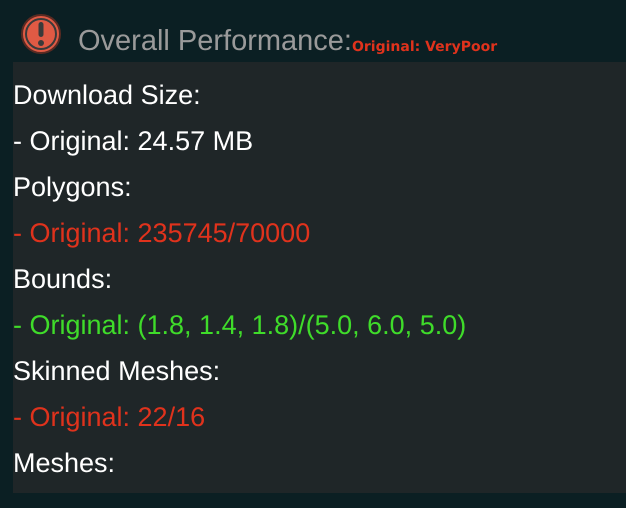 The image size is (626, 508). What do you see at coordinates (109, 417) in the screenshot?
I see `stat-value: - Original: 22/16` at bounding box center [109, 417].